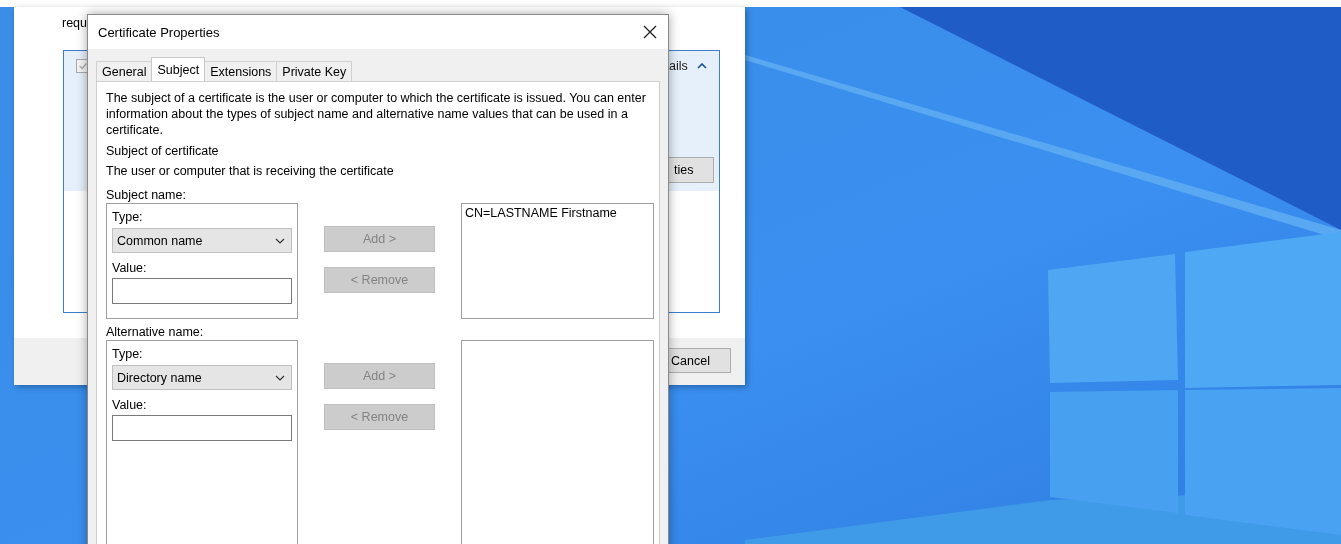 The width and height of the screenshot is (1341, 544). What do you see at coordinates (250, 171) in the screenshot?
I see `section-subtitle: The user or computer that is receiving the certificate` at bounding box center [250, 171].